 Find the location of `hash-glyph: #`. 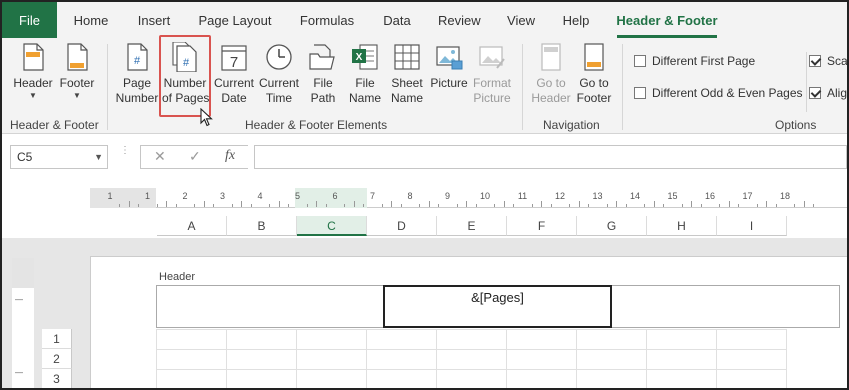

hash-glyph: # is located at coordinates (137, 61).